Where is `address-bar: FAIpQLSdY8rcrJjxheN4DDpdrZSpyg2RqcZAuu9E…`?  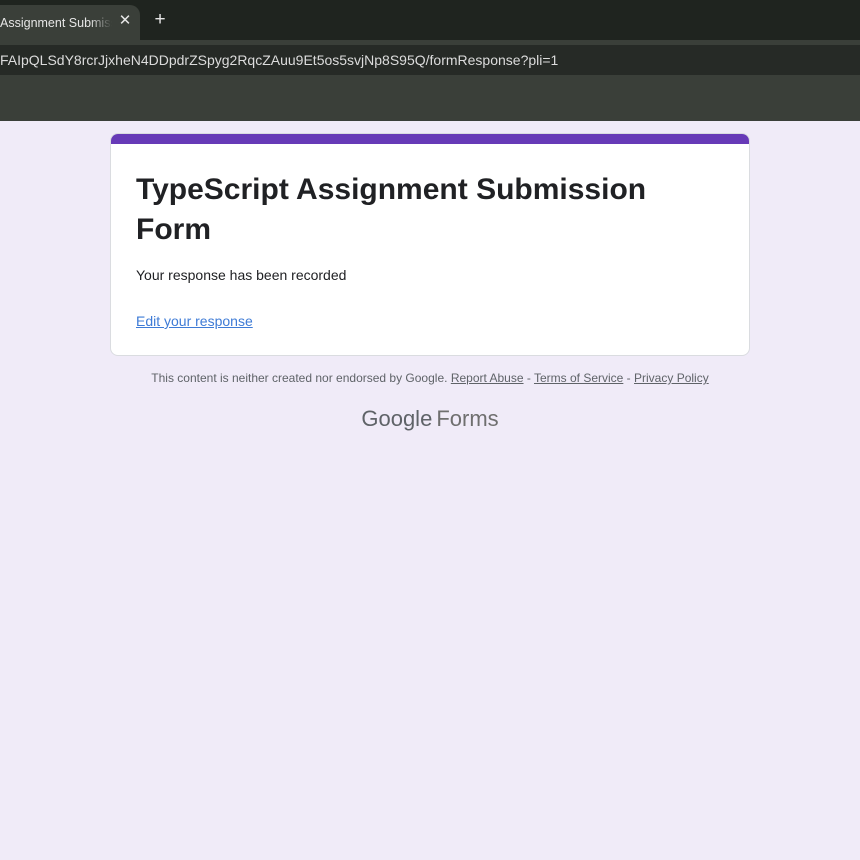 address-bar: FAIpQLSdY8rcrJjxheN4DDpdrZSpyg2RqcZAuu9E… is located at coordinates (430, 60).